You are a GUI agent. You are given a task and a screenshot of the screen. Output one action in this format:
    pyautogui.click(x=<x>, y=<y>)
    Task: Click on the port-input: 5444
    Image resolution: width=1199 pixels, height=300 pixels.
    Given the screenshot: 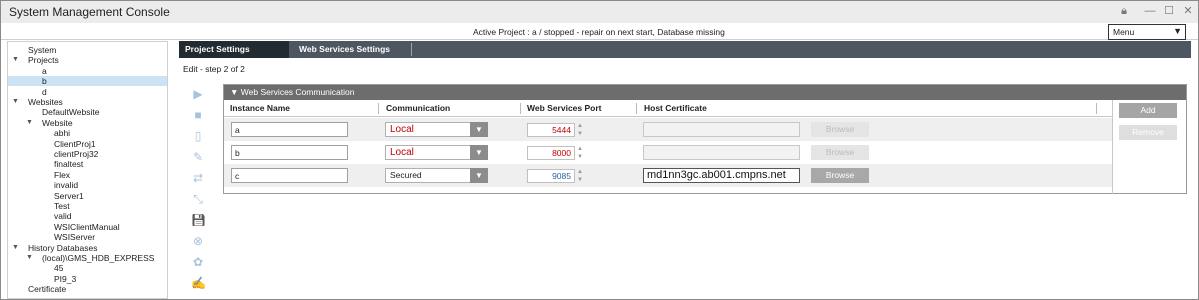 What is the action you would take?
    pyautogui.click(x=551, y=130)
    